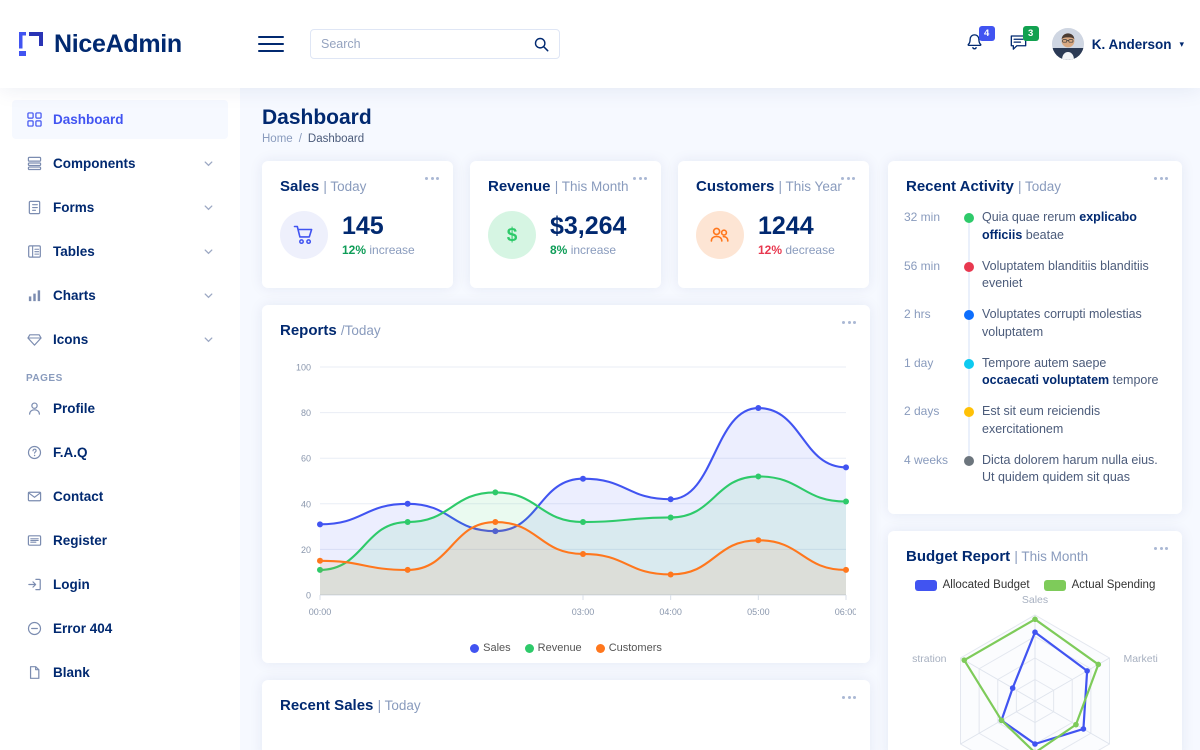  What do you see at coordinates (1035, 548) in the screenshot?
I see `card-header: Budget Report | This Month` at bounding box center [1035, 548].